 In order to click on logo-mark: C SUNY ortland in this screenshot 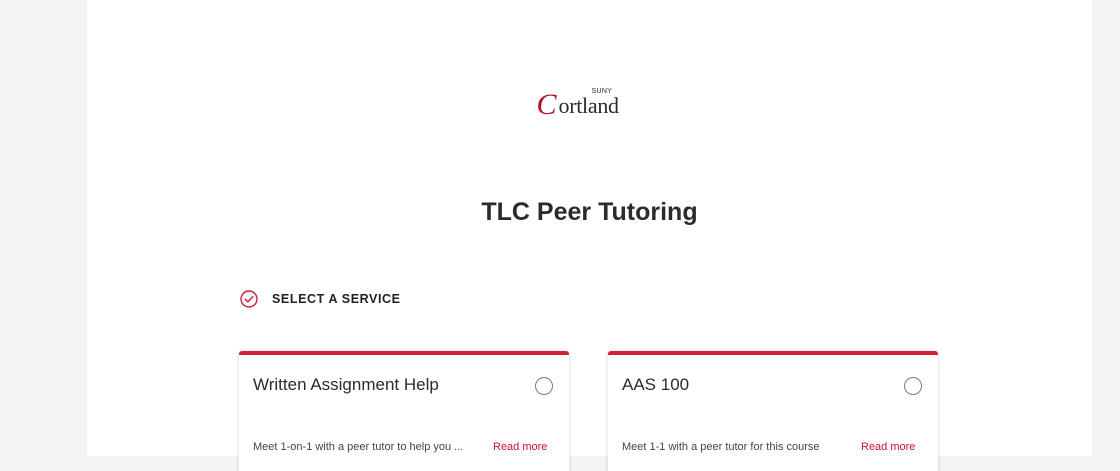, I will do `click(590, 104)`.